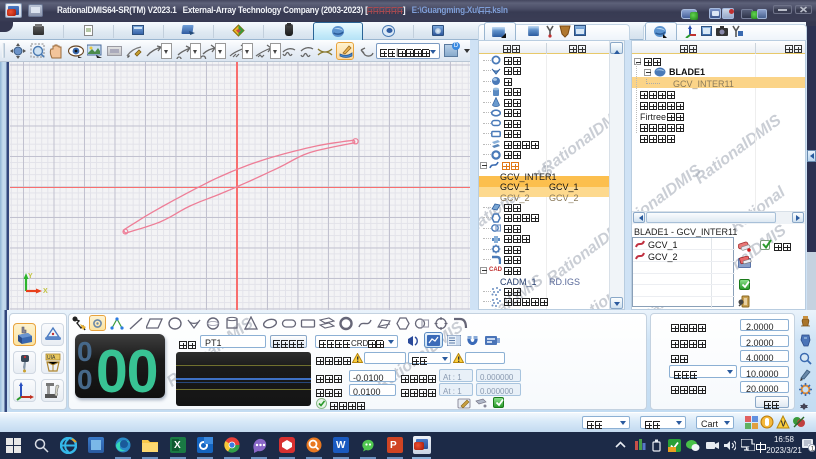  What do you see at coordinates (45, 291) in the screenshot?
I see `svg-text: X` at bounding box center [45, 291].